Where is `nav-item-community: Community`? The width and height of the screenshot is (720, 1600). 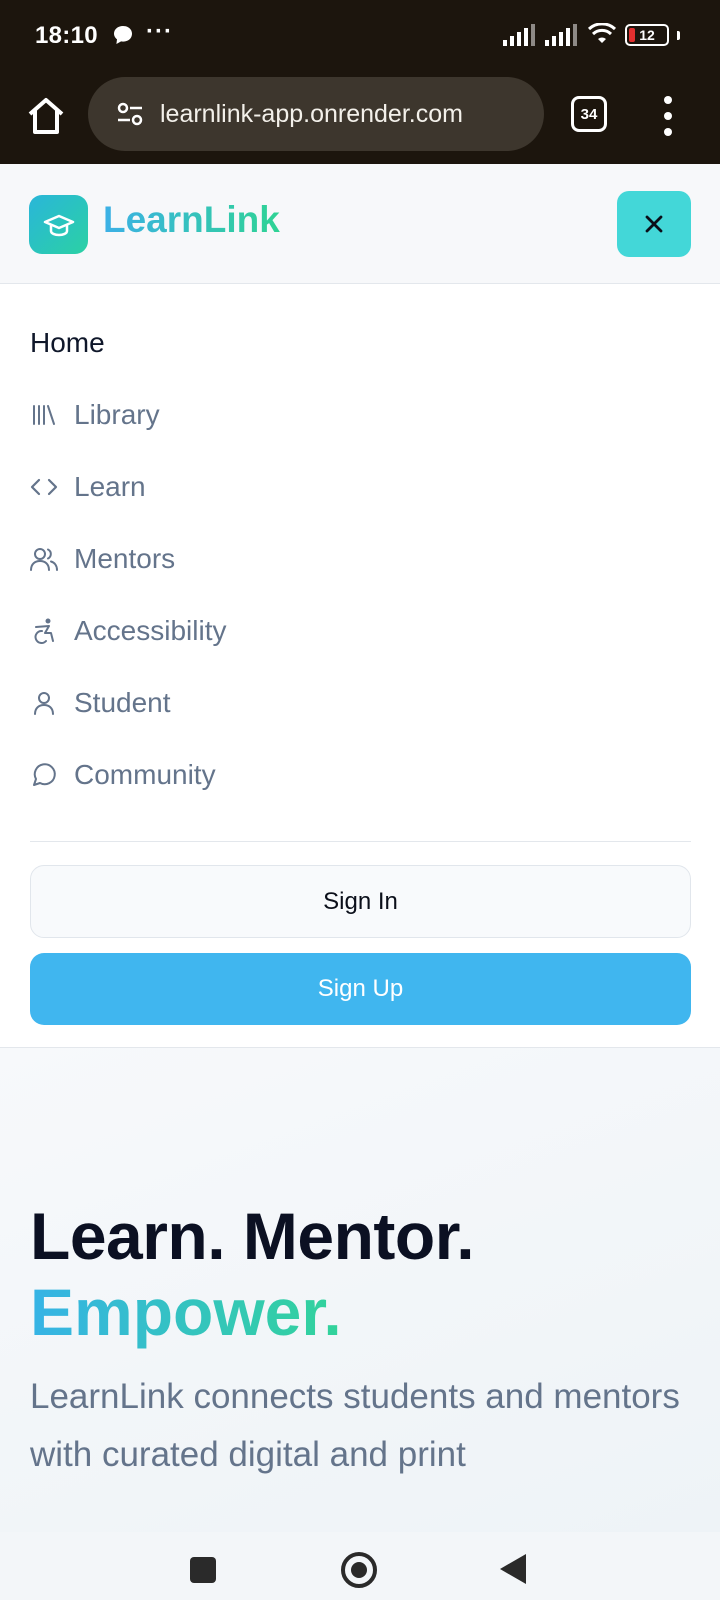
nav-item-community: Community is located at coordinates (123, 775).